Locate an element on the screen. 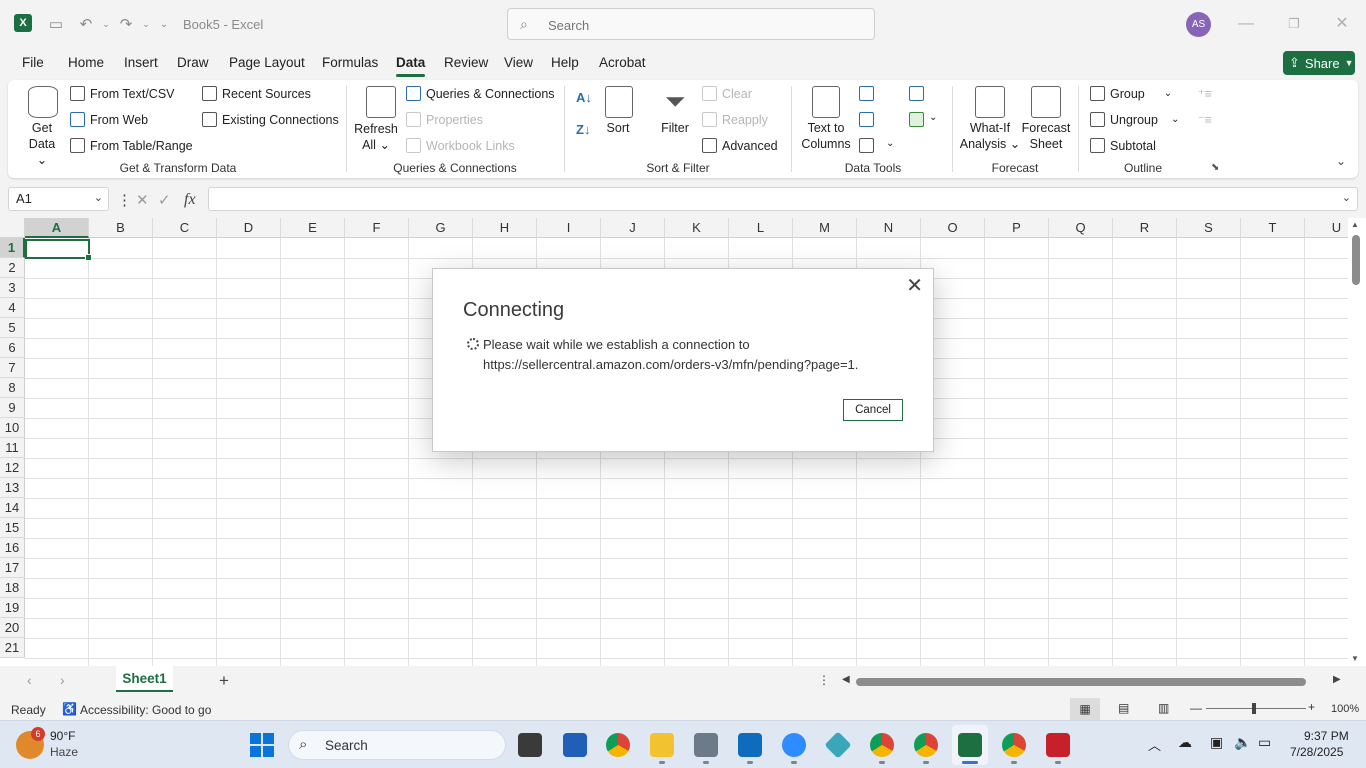 The width and height of the screenshot is (1366, 768). recent-sources-button: Recent Sources is located at coordinates (256, 93).